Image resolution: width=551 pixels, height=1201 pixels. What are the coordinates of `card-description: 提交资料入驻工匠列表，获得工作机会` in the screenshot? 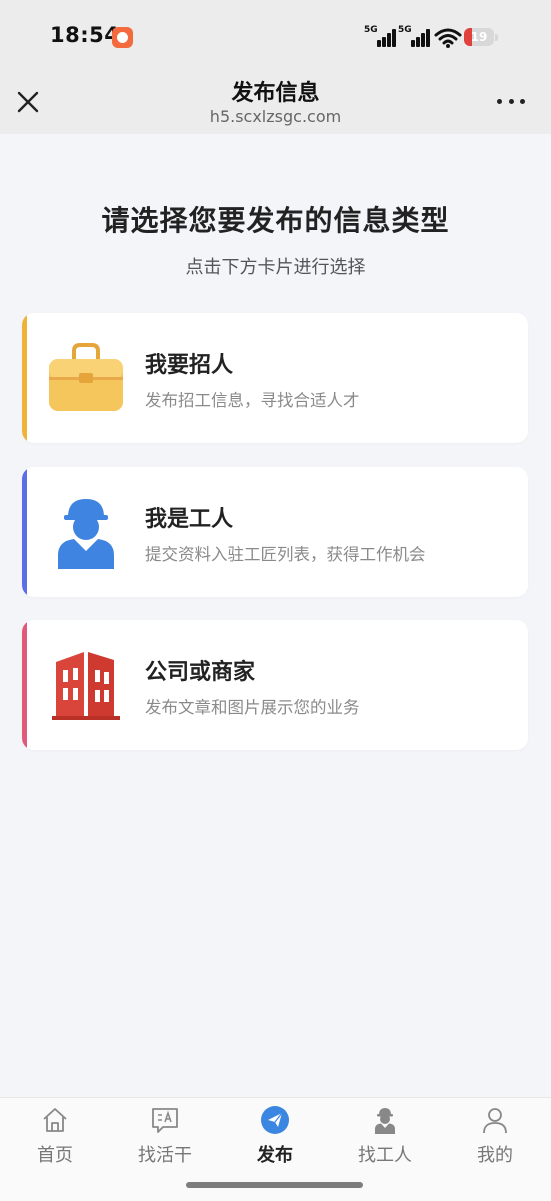 It's located at (285, 554).